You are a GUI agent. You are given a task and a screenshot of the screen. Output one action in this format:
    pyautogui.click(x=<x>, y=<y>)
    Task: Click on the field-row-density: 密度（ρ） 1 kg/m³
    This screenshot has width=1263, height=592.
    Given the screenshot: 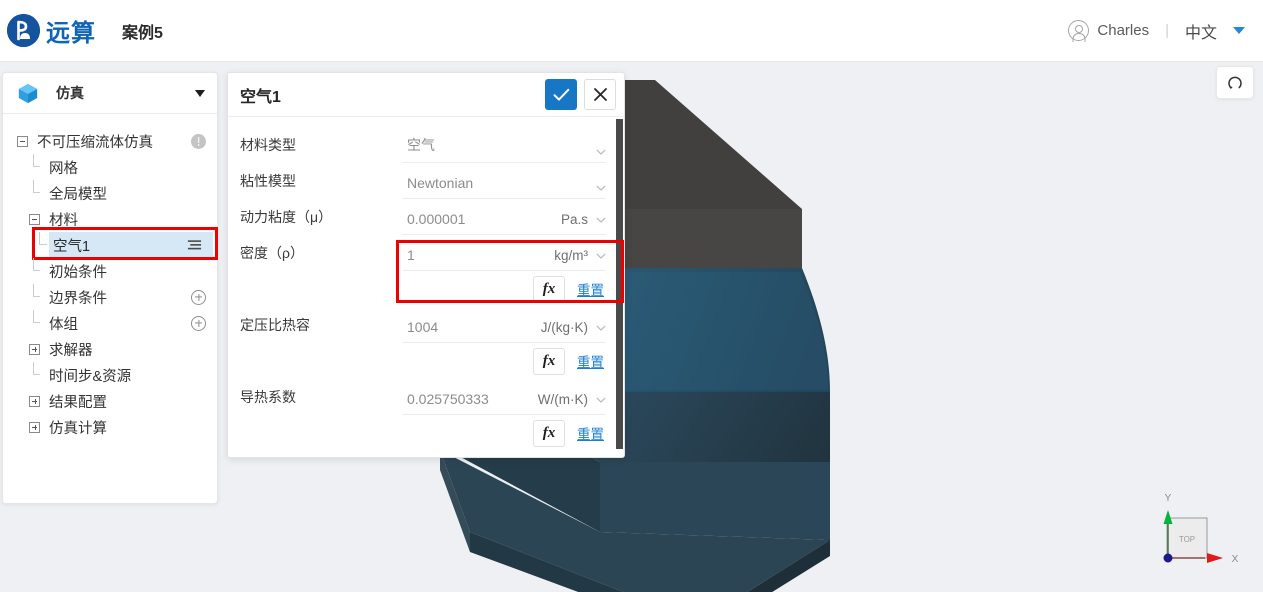 What is the action you would take?
    pyautogui.click(x=423, y=253)
    